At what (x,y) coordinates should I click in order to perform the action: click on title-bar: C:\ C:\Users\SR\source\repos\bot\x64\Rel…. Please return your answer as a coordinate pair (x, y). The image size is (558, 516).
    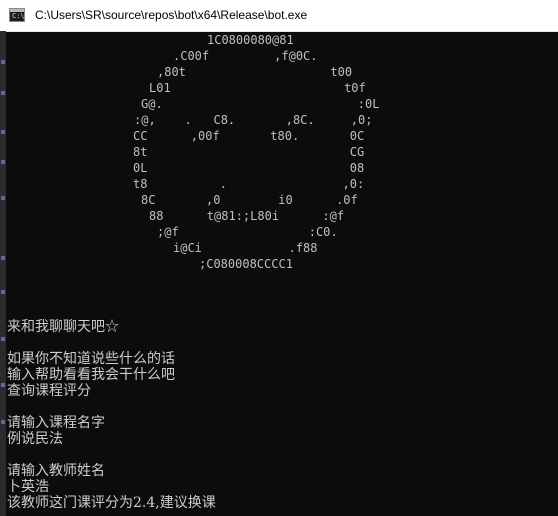
    Looking at the image, I should click on (279, 16).